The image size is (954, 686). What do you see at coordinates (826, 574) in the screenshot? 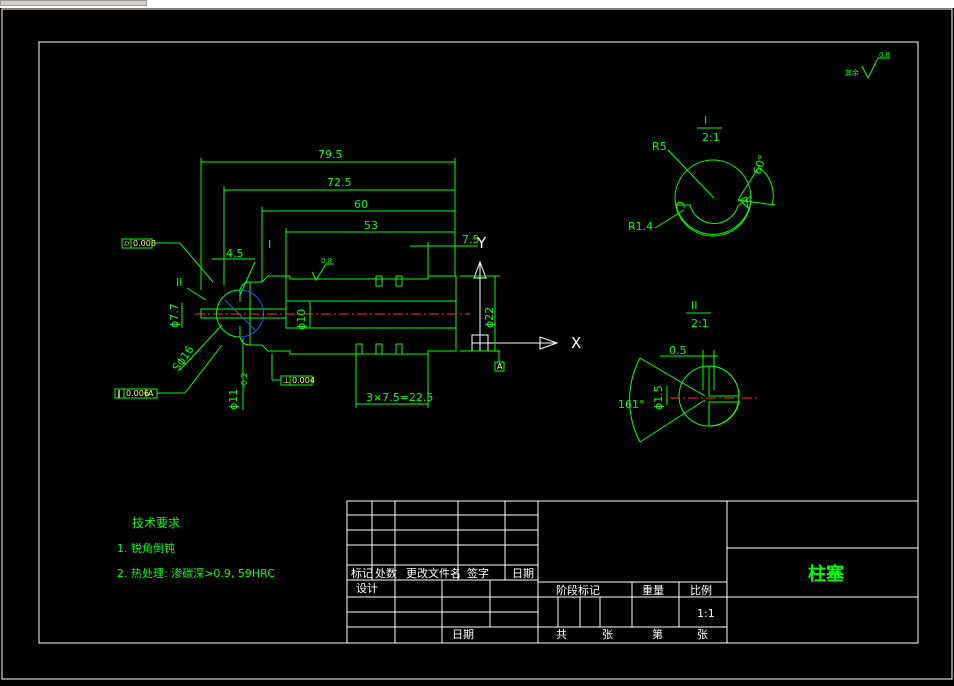
I see `part-name: 柱塞` at bounding box center [826, 574].